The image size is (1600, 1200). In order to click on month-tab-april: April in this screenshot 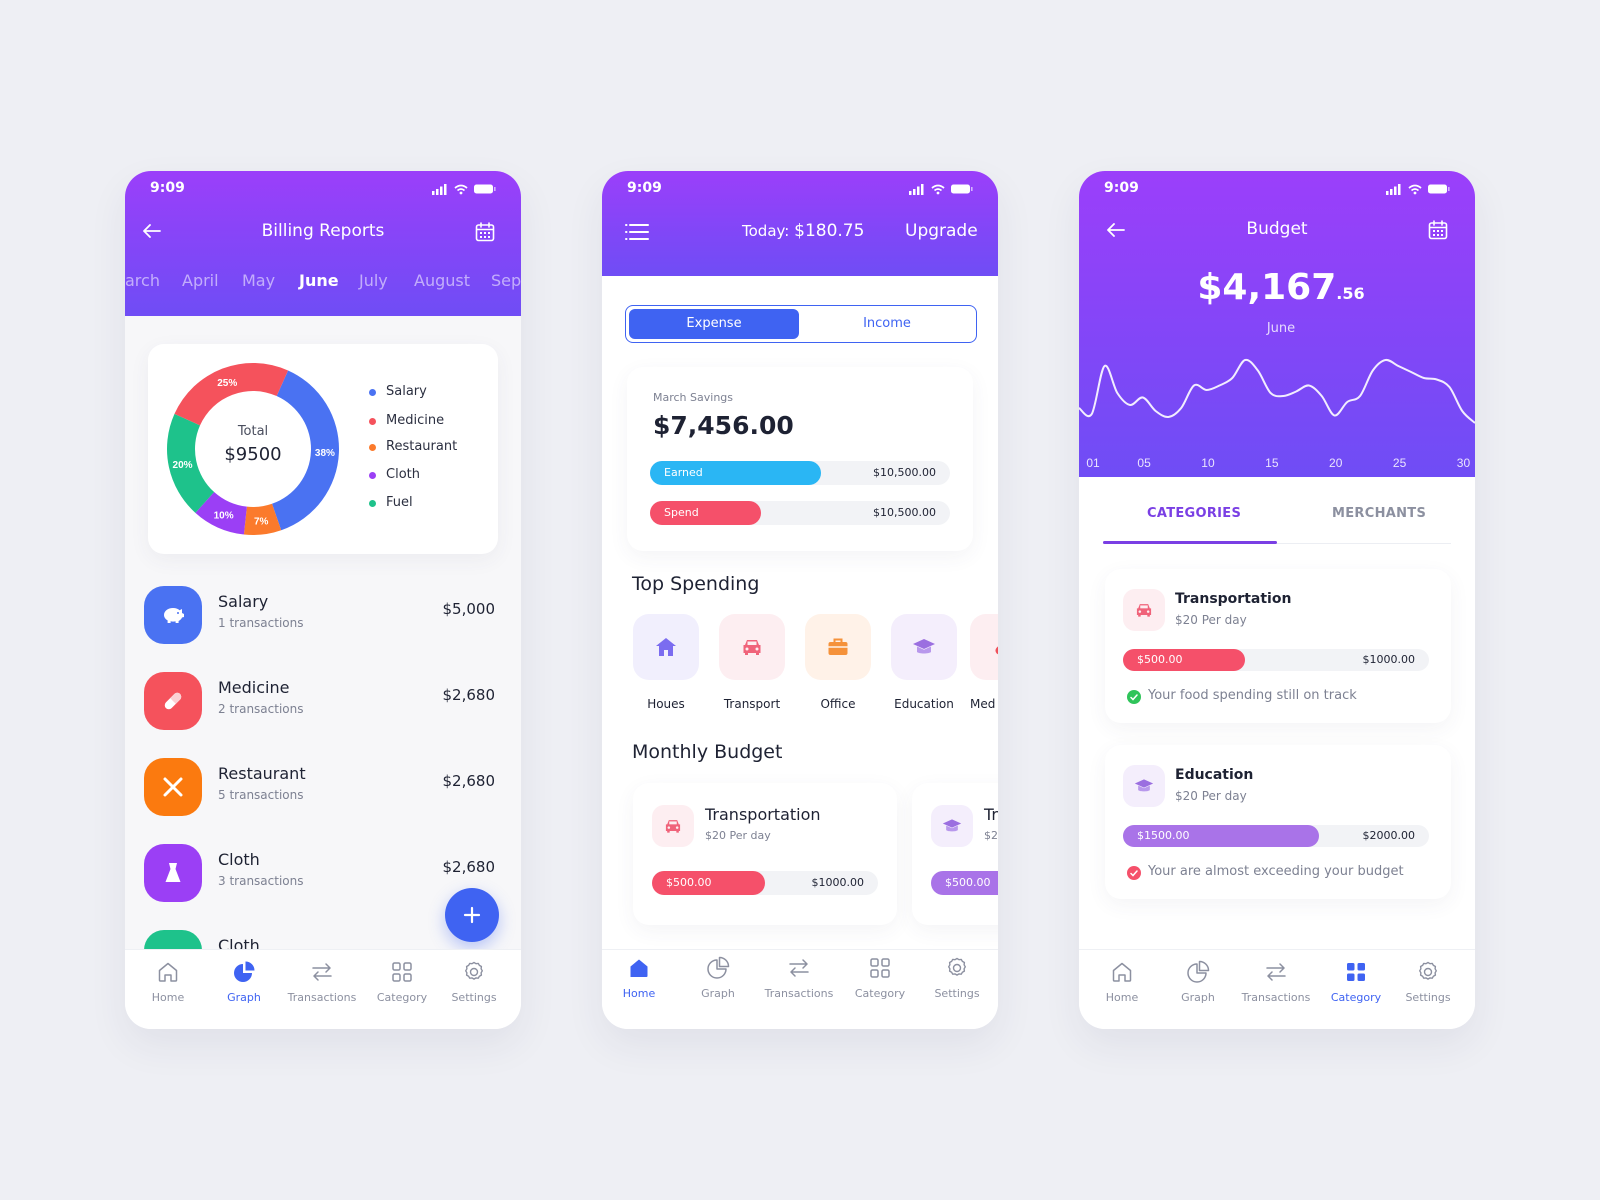, I will do `click(200, 280)`.